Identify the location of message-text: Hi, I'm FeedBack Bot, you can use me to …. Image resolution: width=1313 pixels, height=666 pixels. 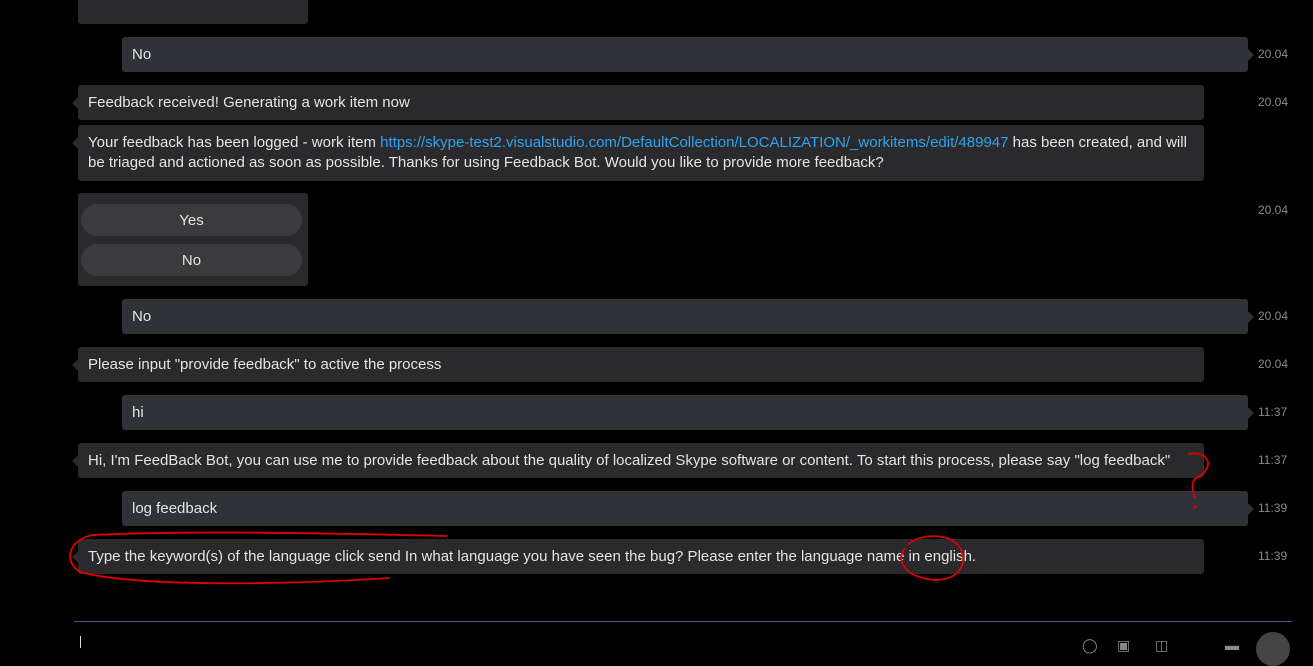
(629, 460).